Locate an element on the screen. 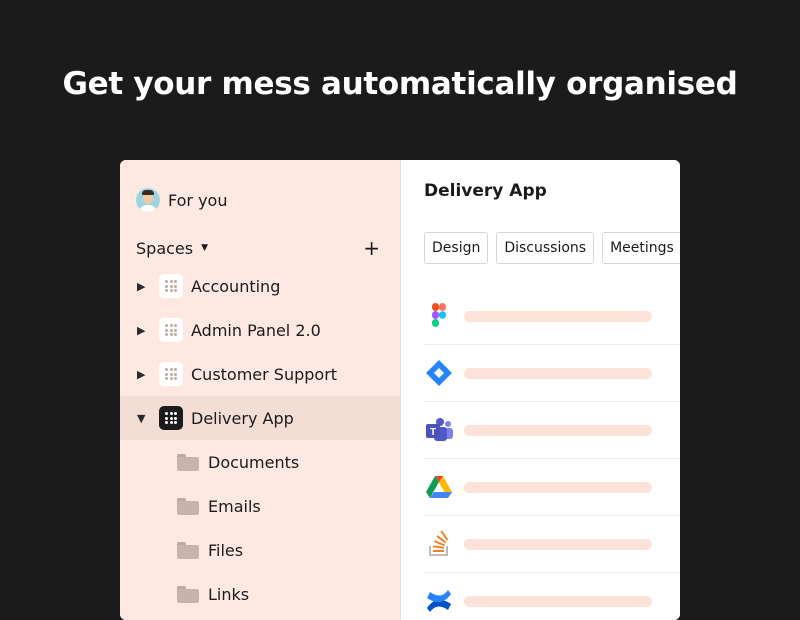 This screenshot has width=800, height=620. confluence-icon is located at coordinates (439, 601).